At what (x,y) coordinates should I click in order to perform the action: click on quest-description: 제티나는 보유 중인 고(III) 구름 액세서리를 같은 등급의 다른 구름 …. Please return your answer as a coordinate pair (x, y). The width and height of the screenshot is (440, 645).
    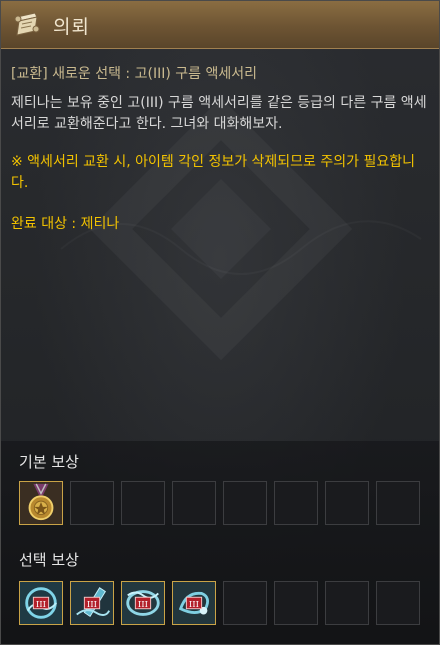
    Looking at the image, I should click on (219, 113).